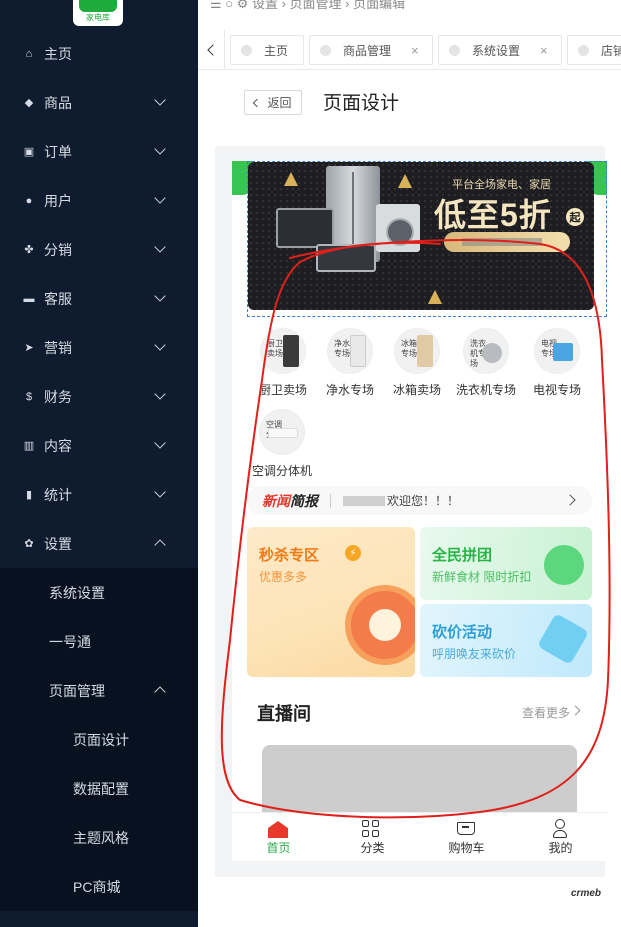 The width and height of the screenshot is (621, 927). Describe the element at coordinates (58, 543) in the screenshot. I see `sidebar-item-label: 设置` at that location.